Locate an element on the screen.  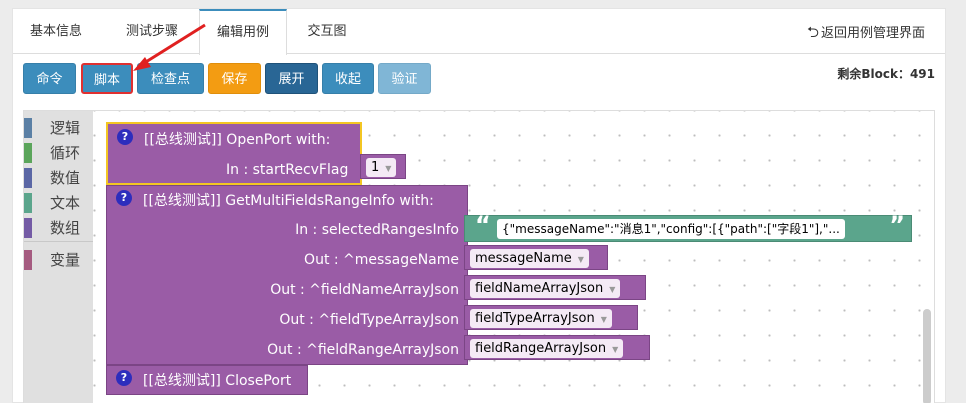
toolbox-category-lists: 数组 is located at coordinates (58, 228).